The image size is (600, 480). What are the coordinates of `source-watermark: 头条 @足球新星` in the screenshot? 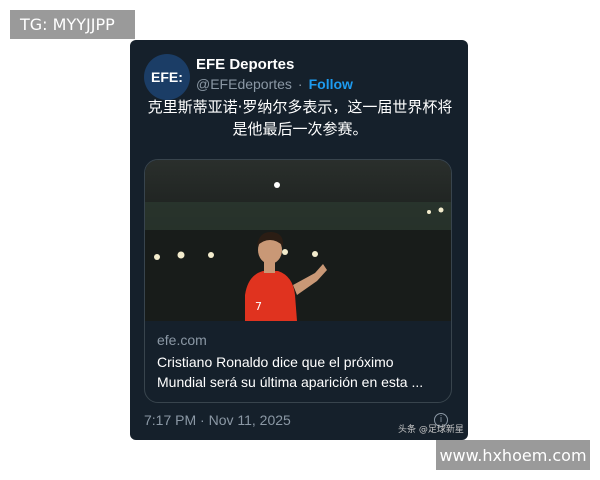 It's located at (431, 430).